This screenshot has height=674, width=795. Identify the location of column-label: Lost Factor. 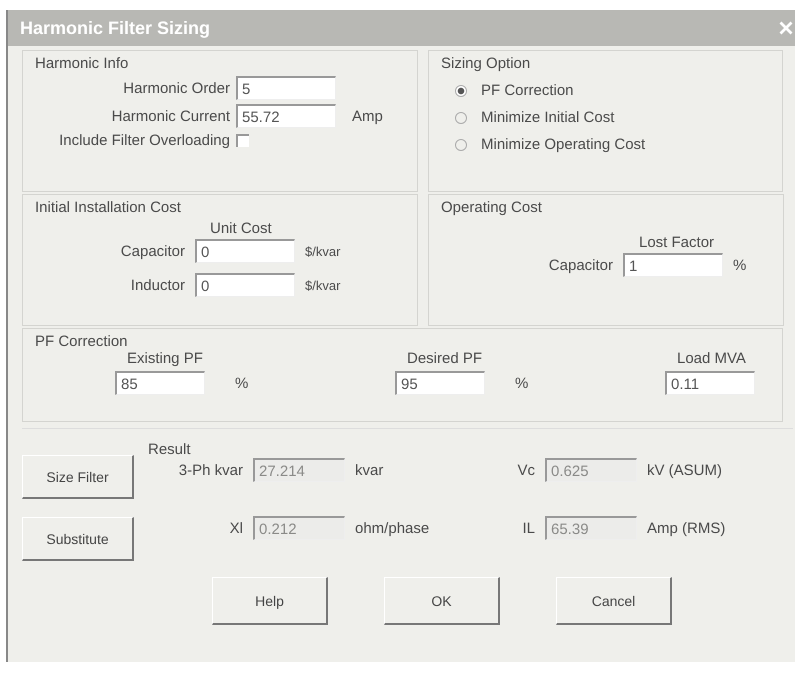
(676, 242).